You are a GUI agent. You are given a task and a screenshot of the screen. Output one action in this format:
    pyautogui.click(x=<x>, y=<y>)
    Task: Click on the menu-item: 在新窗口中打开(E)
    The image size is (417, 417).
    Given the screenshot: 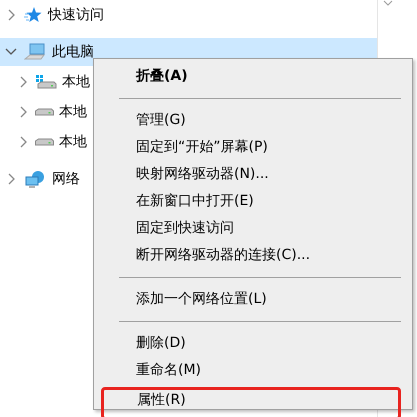 What is the action you would take?
    pyautogui.click(x=253, y=201)
    